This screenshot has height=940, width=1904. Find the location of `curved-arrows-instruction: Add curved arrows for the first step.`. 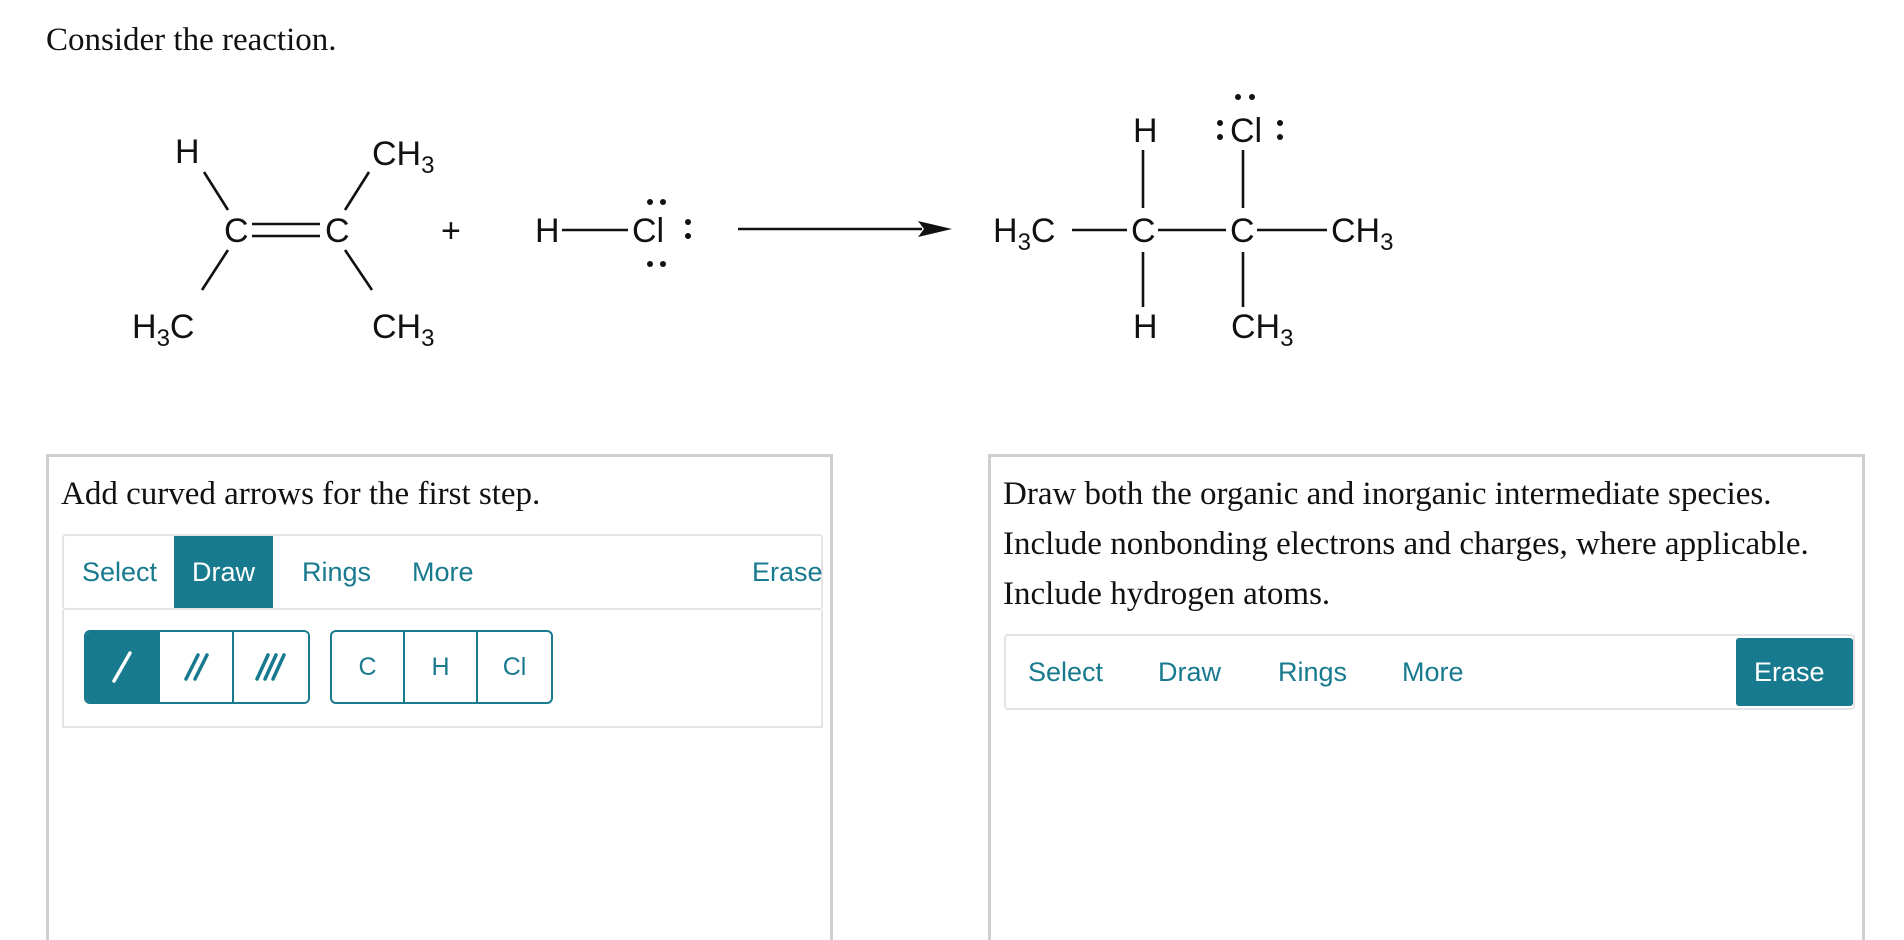

curved-arrows-instruction: Add curved arrows for the first step. is located at coordinates (301, 494).